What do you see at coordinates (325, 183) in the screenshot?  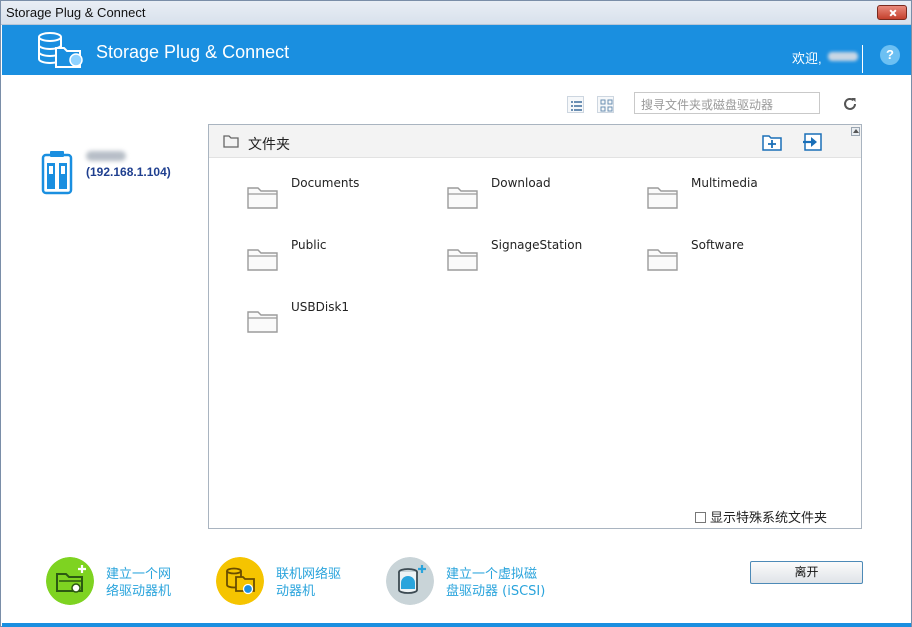 I see `folder-label: Documents` at bounding box center [325, 183].